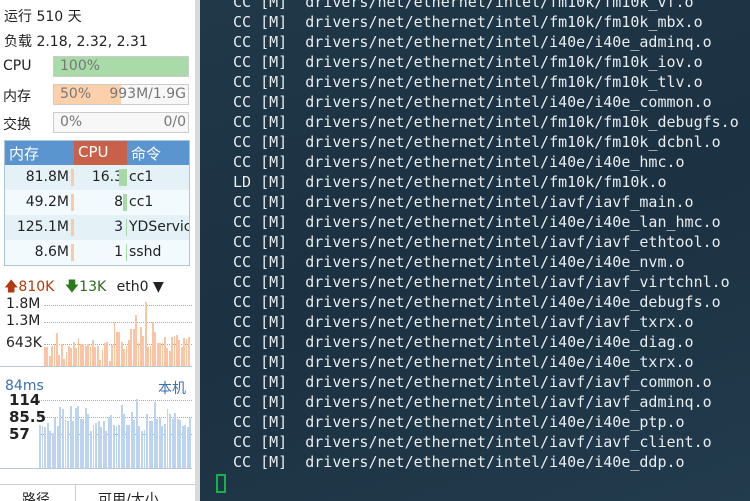 The image size is (750, 501). What do you see at coordinates (25, 399) in the screenshot?
I see `y-tick-label: 114` at bounding box center [25, 399].